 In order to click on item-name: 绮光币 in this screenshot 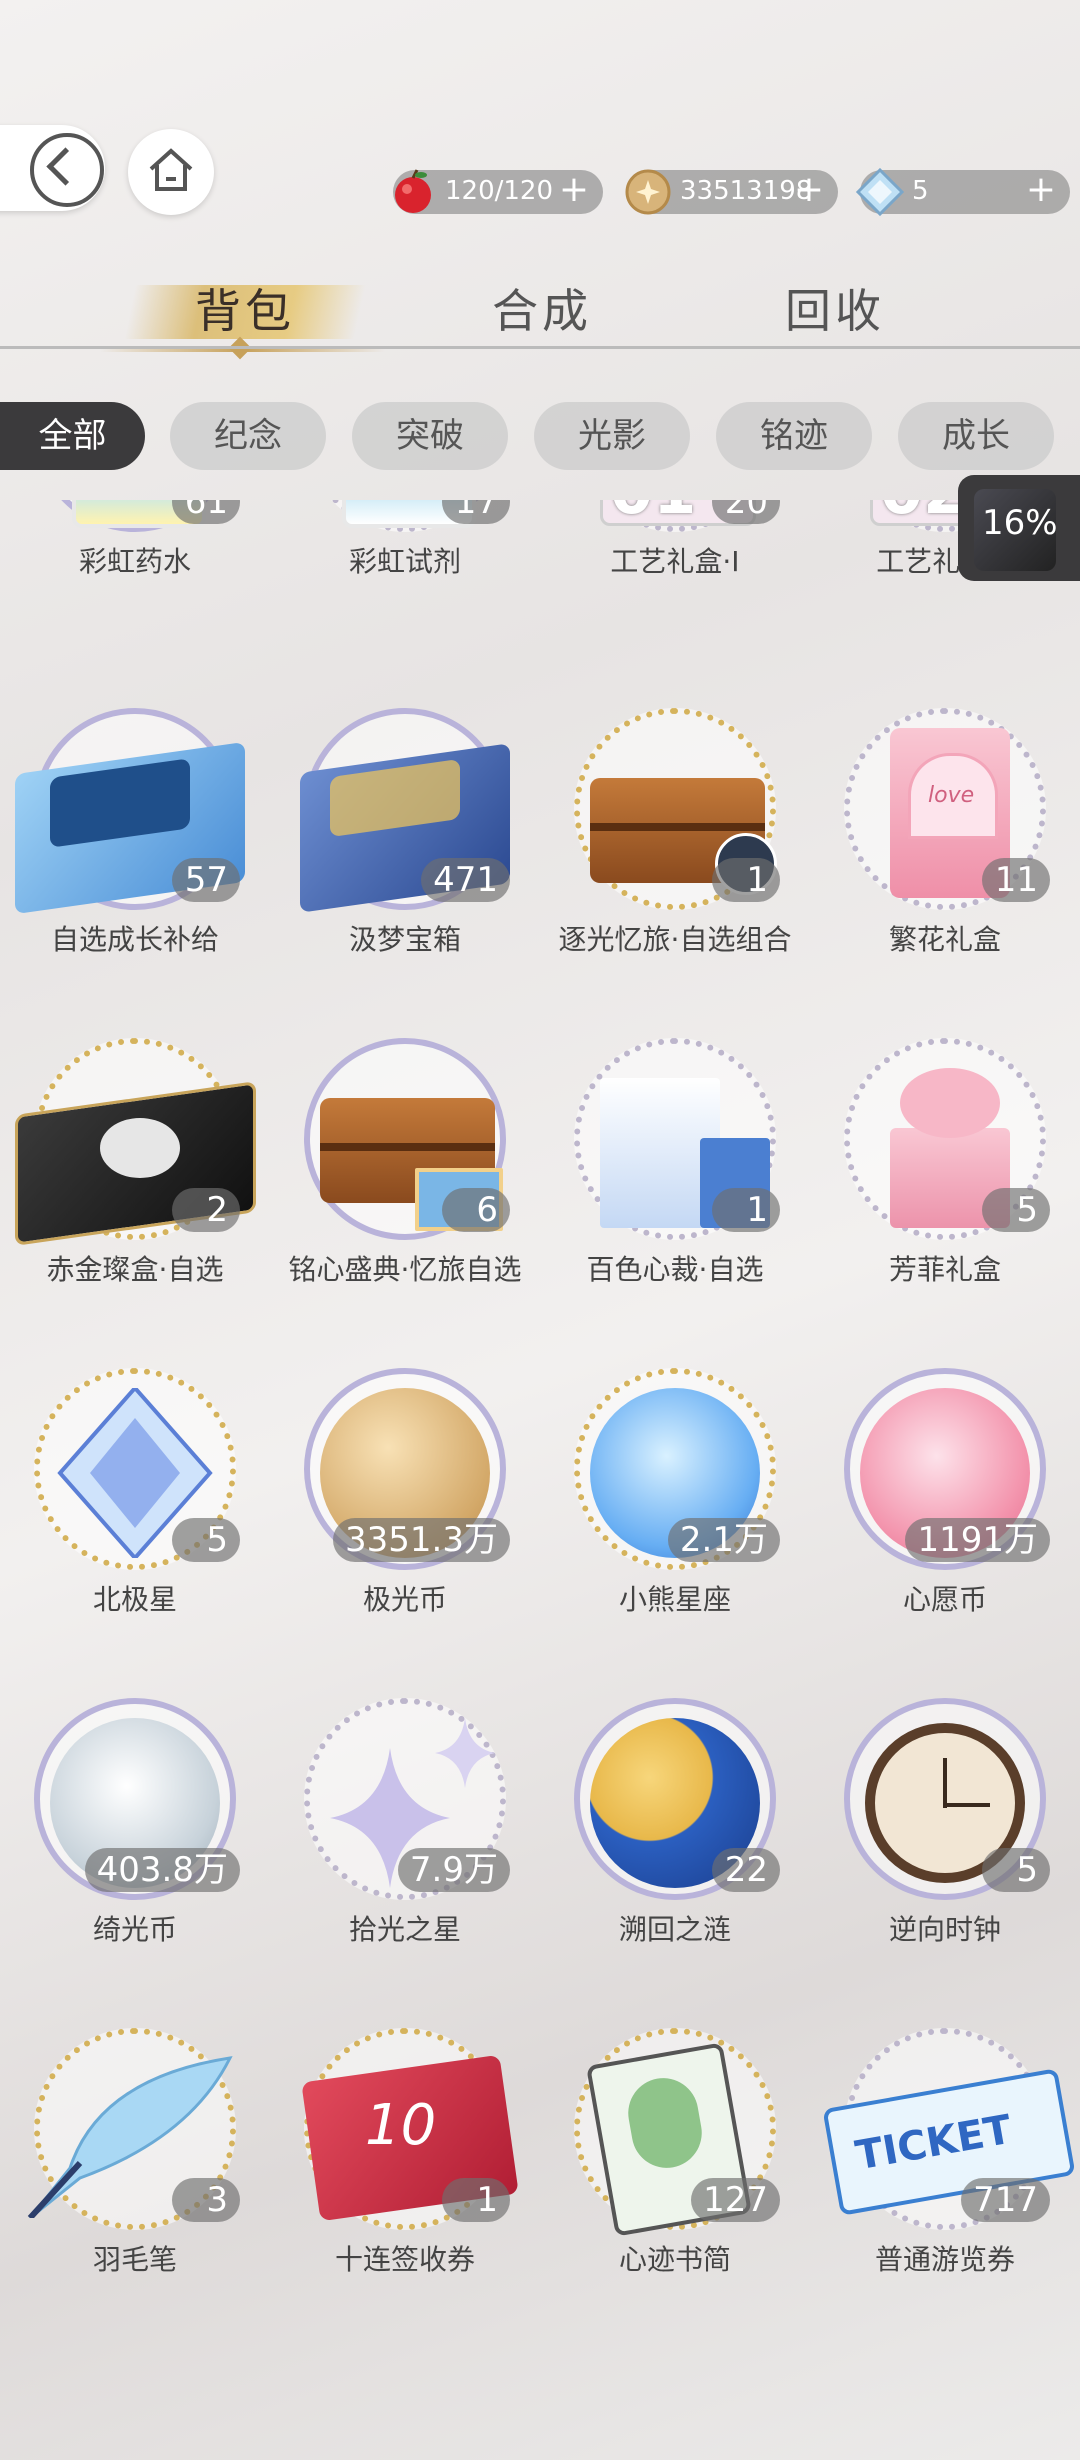, I will do `click(134, 1929)`.